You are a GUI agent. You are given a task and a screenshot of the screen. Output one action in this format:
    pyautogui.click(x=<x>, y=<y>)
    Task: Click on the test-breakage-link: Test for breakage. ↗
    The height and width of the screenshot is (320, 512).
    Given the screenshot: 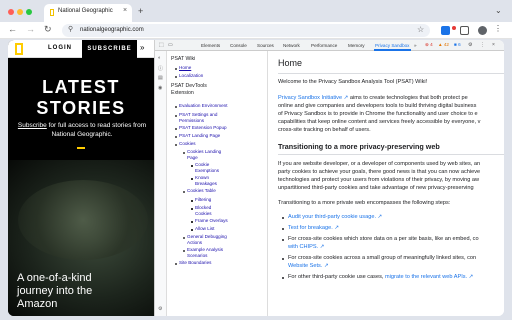 What is the action you would take?
    pyautogui.click(x=313, y=228)
    